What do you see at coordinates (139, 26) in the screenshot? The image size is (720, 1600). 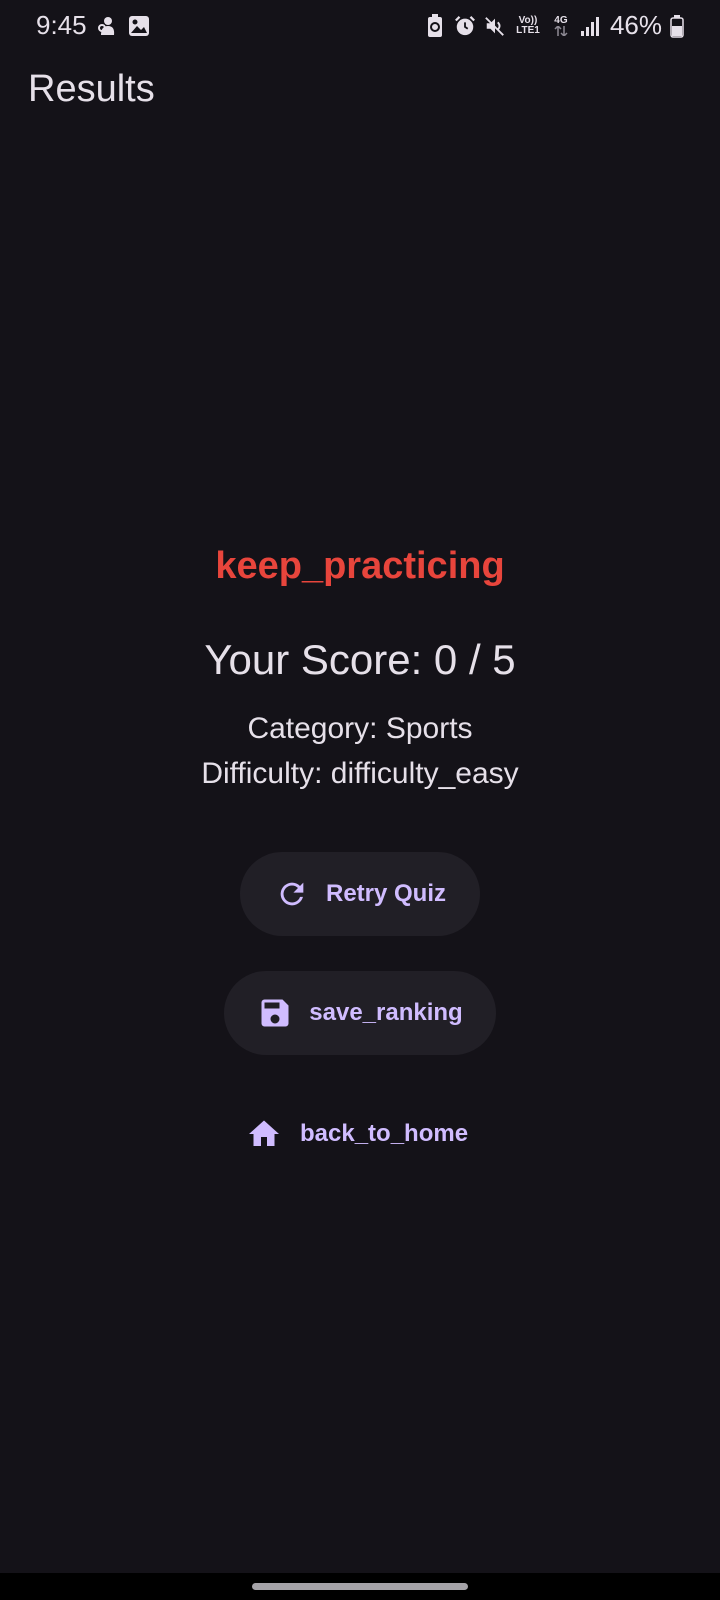 I see `image-icon` at bounding box center [139, 26].